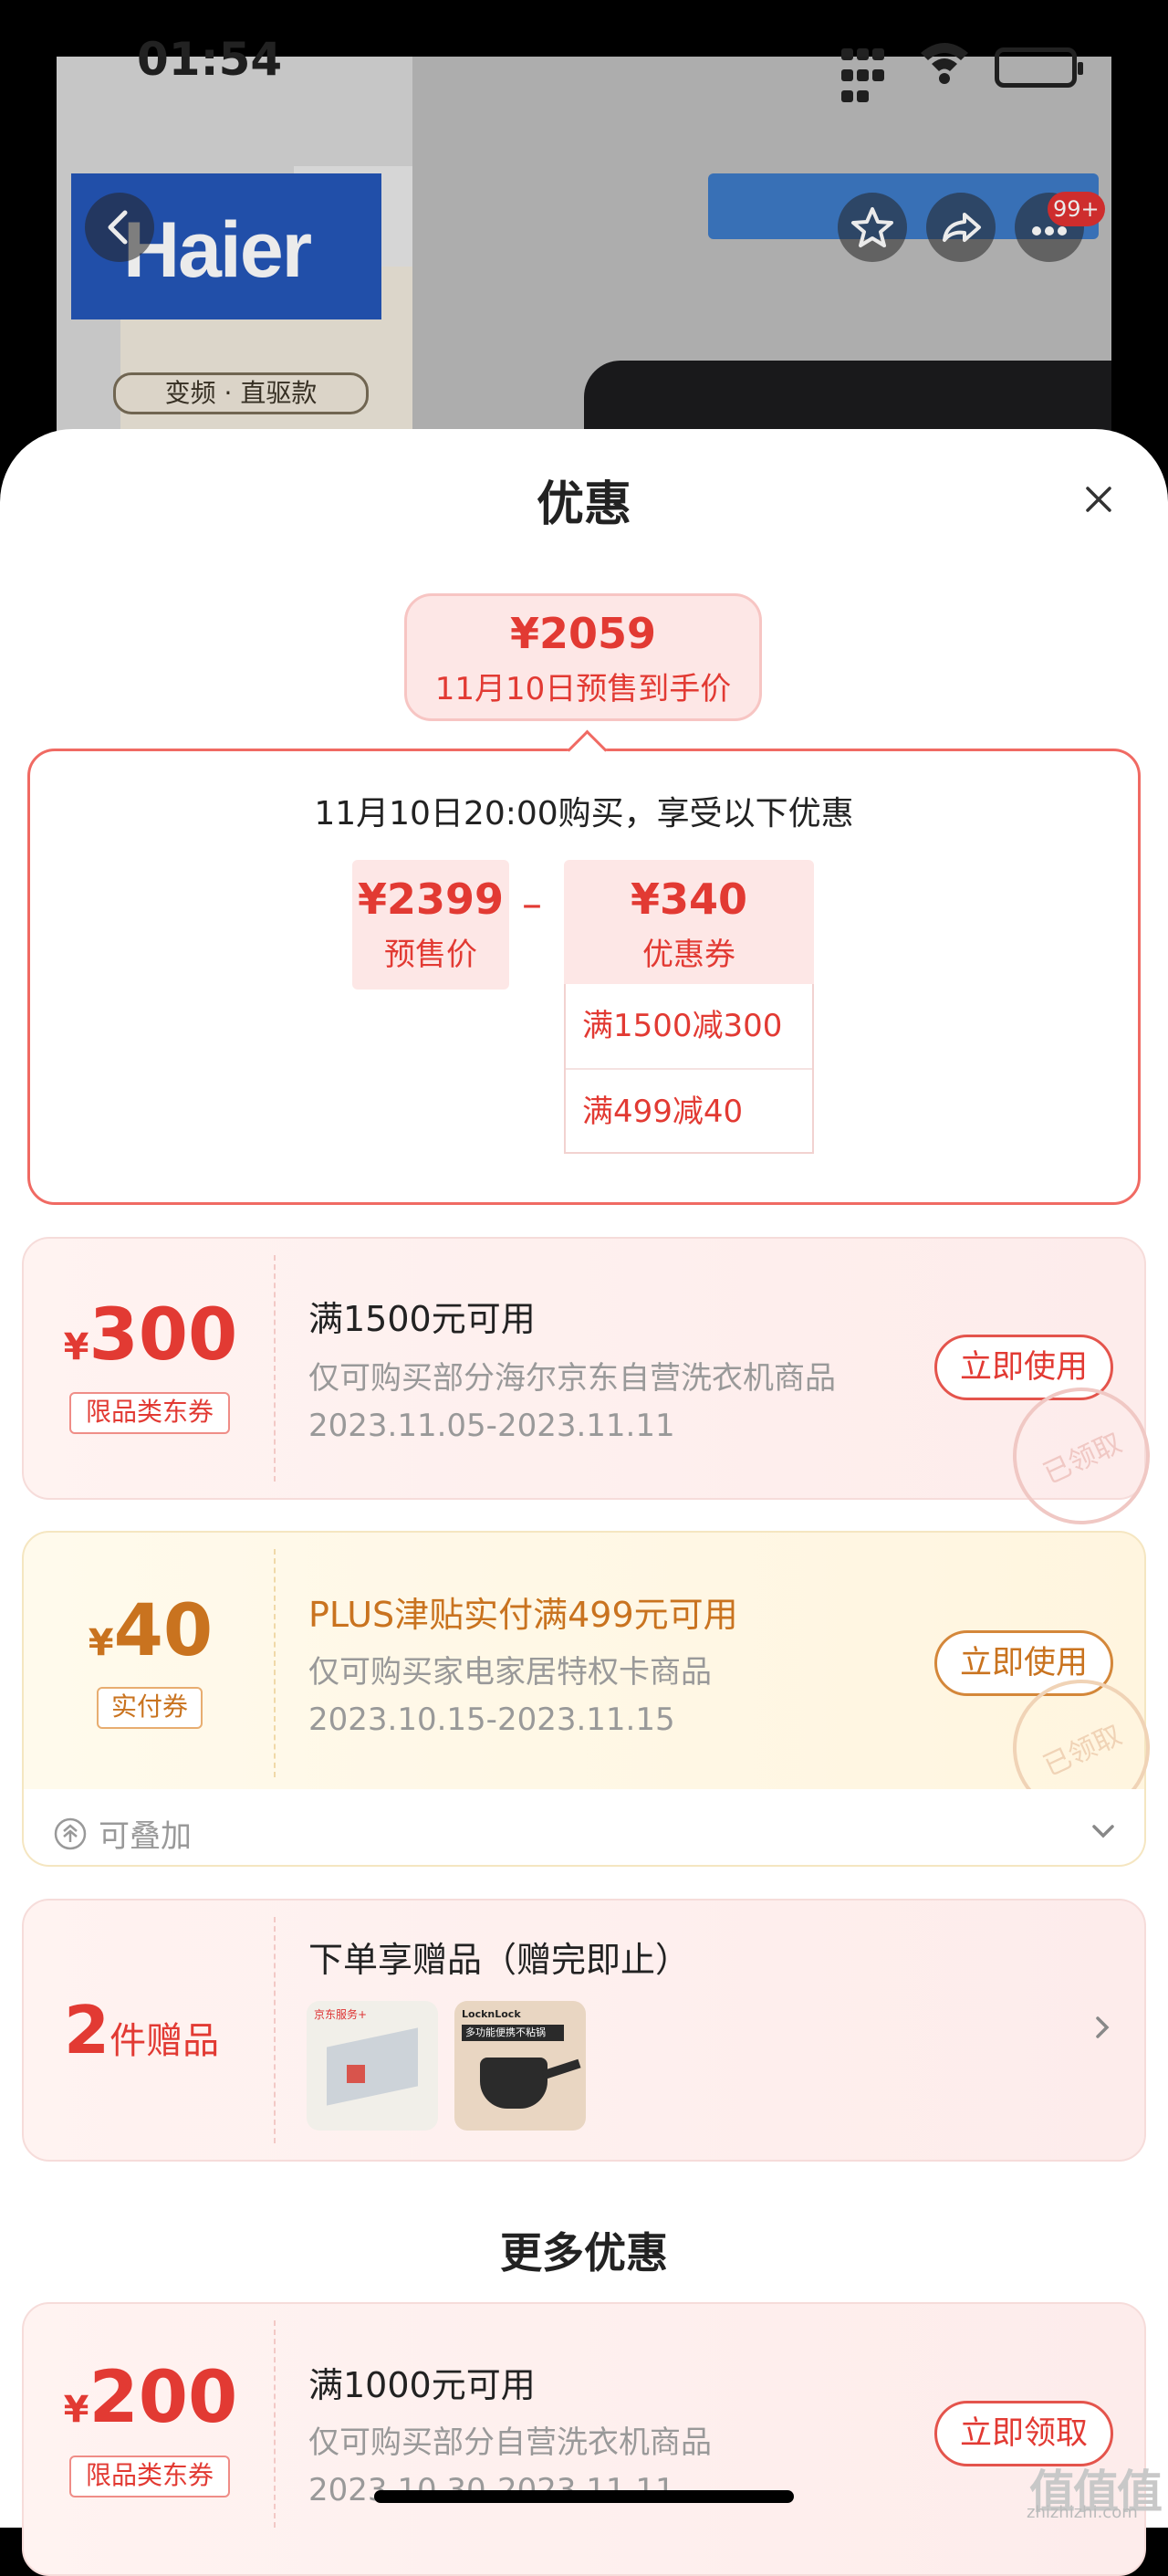 The image size is (1168, 2576). I want to click on presale-price: ¥2399, so click(431, 899).